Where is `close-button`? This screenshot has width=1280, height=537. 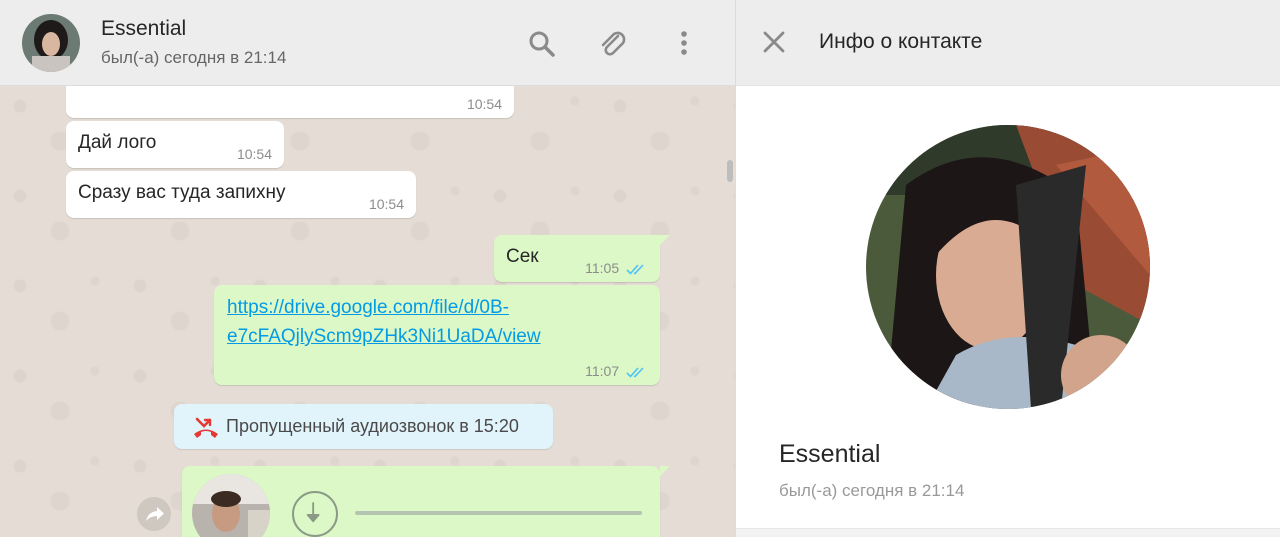 close-button is located at coordinates (774, 42).